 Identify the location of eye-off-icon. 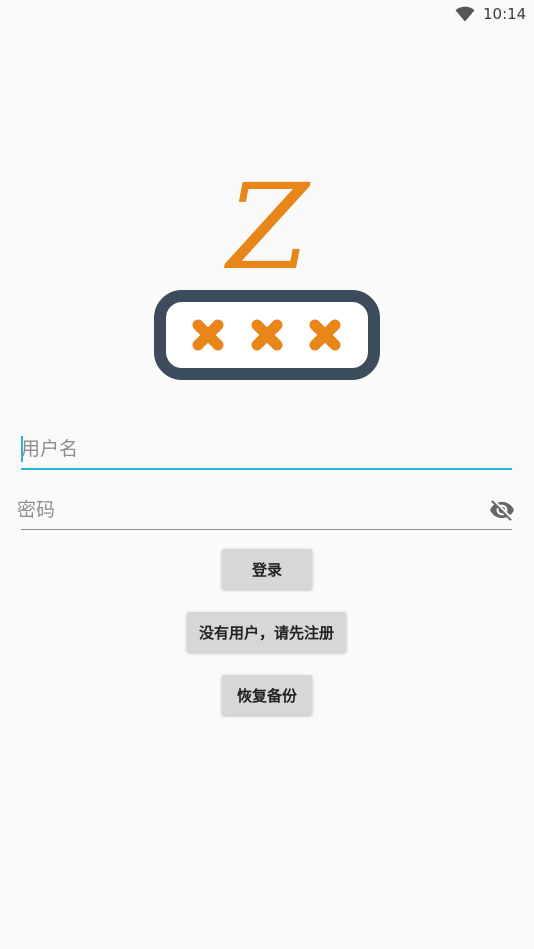
(502, 510).